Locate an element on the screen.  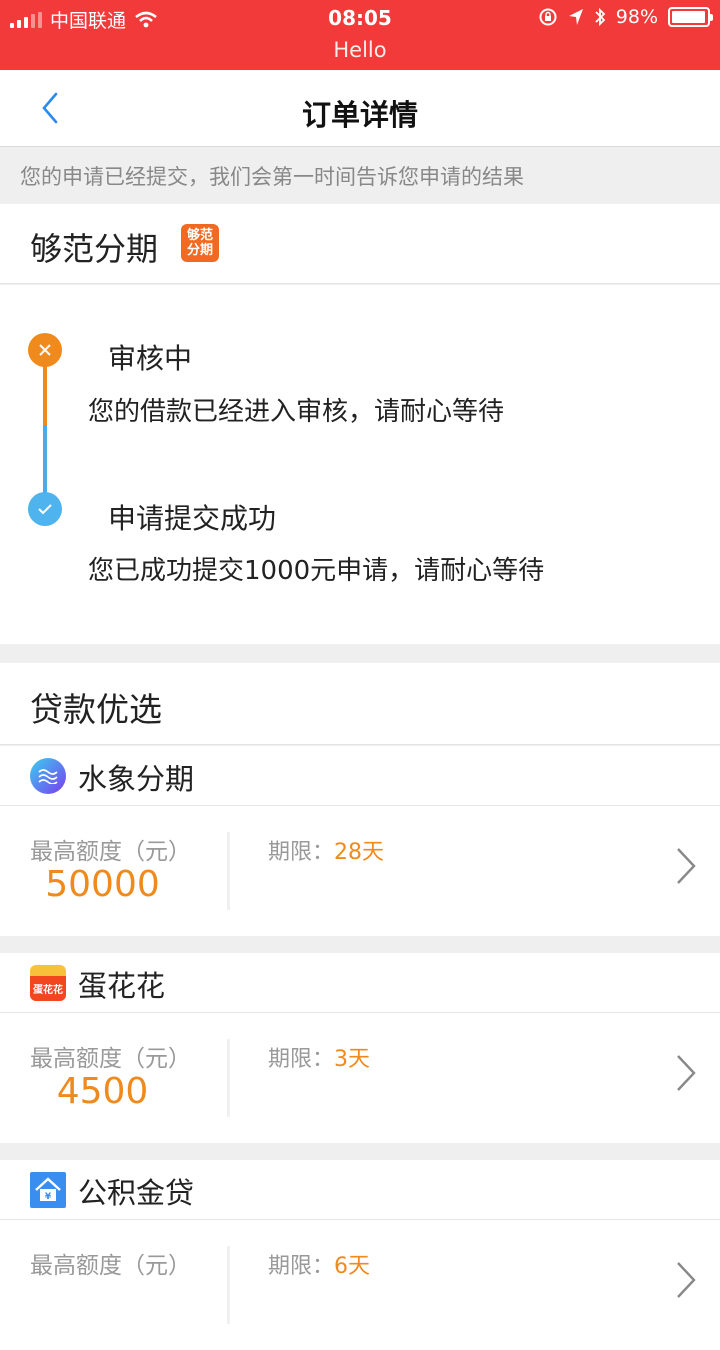
limit-value: 50000 is located at coordinates (102, 884).